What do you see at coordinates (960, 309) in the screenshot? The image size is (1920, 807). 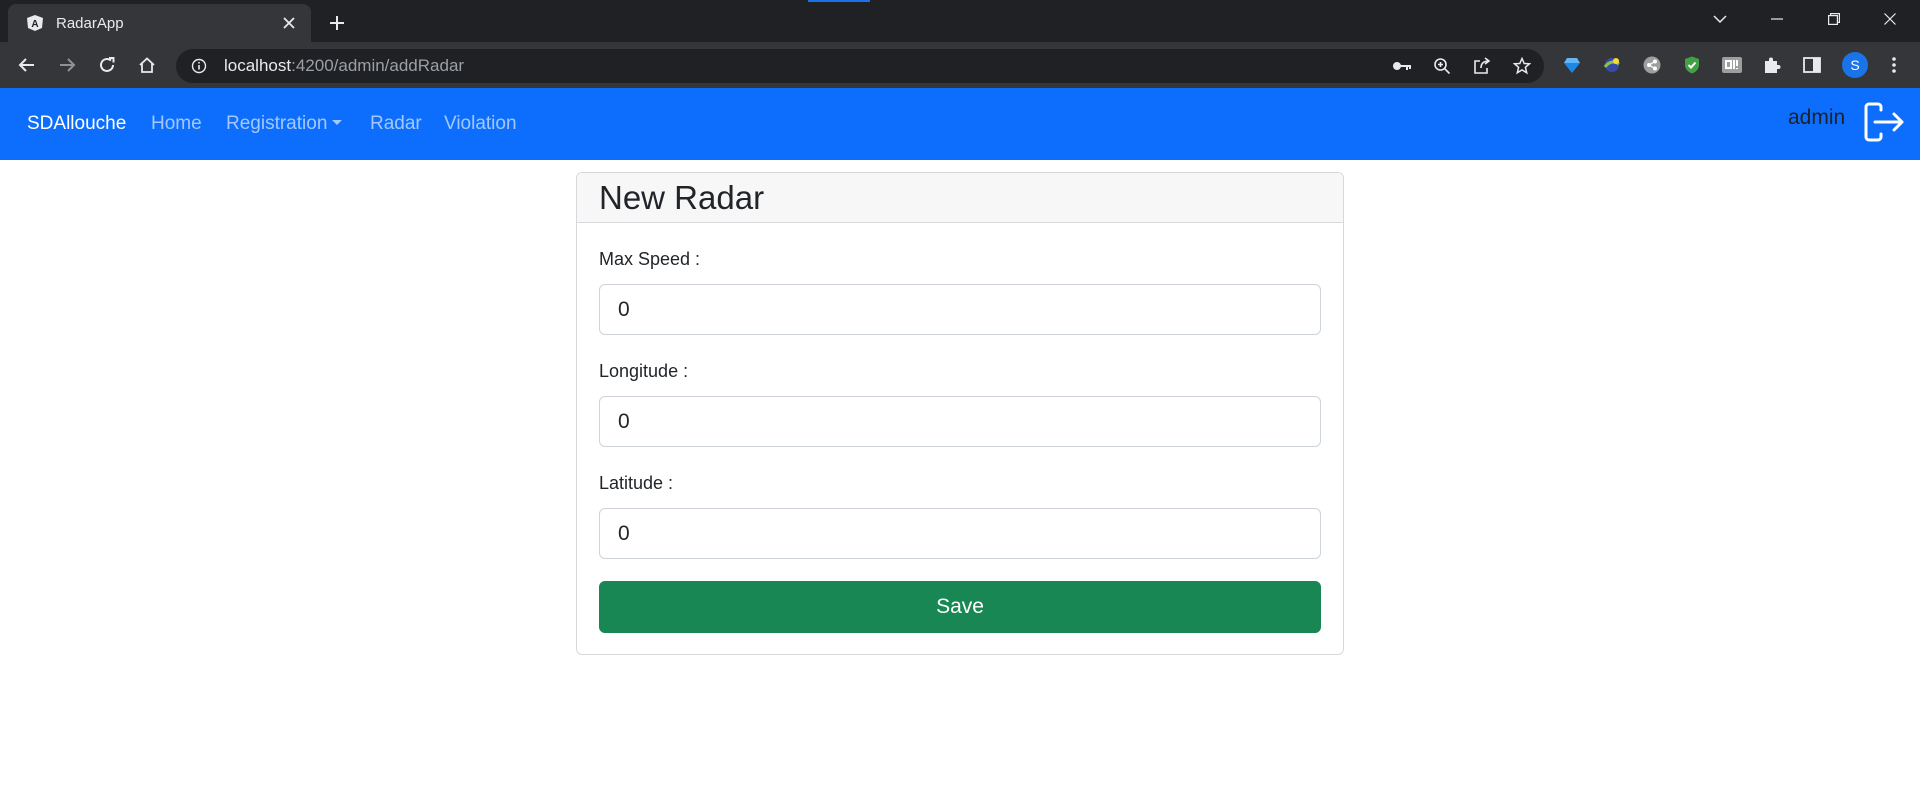 I see `max-speed-input` at bounding box center [960, 309].